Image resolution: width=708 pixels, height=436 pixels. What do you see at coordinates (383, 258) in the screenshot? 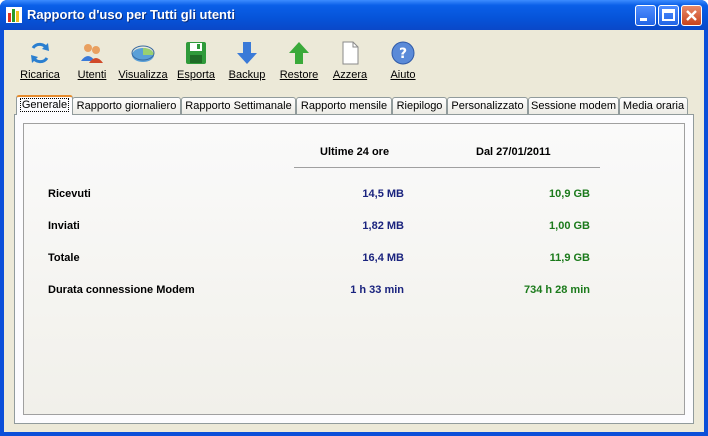
I see `value-total-24h: 16,4 MB` at bounding box center [383, 258].